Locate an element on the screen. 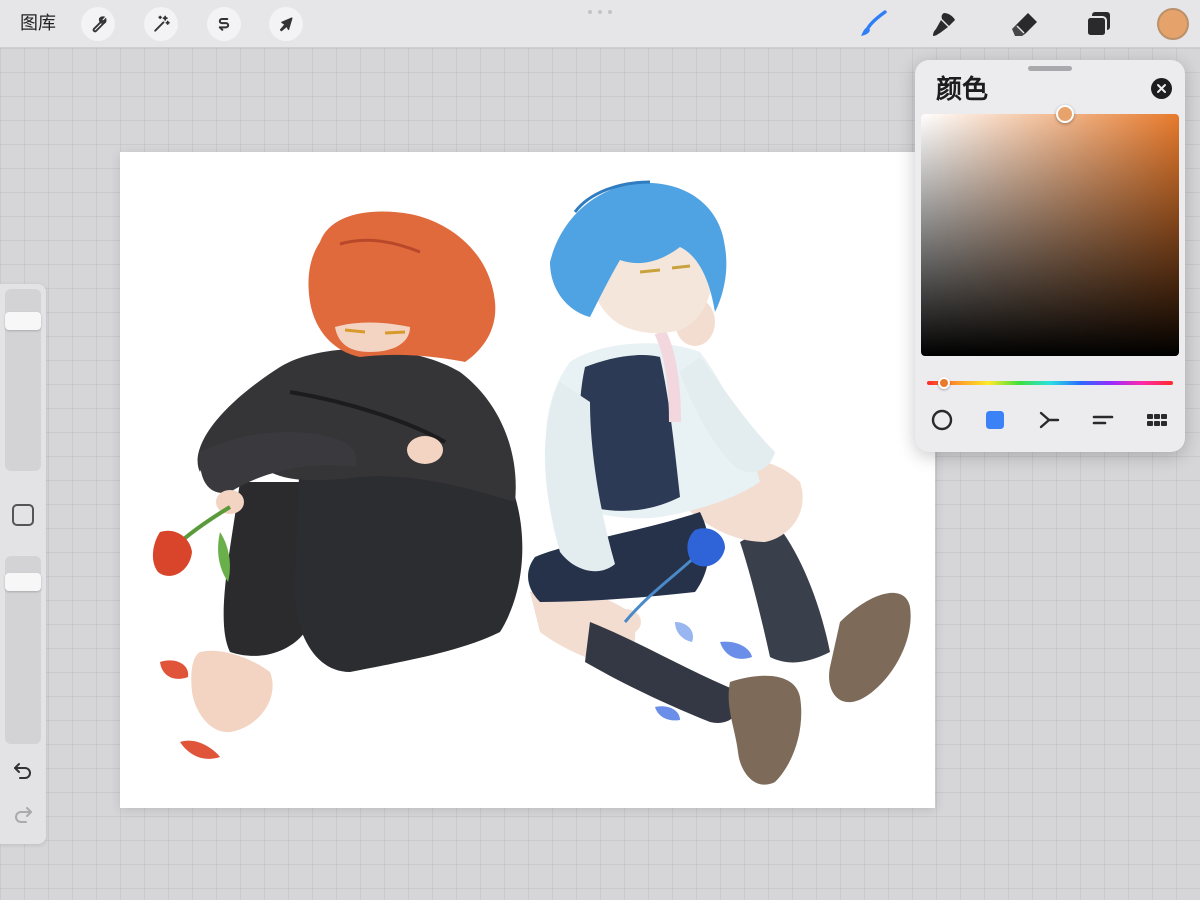 This screenshot has height=900, width=1200. disc-icon is located at coordinates (942, 420).